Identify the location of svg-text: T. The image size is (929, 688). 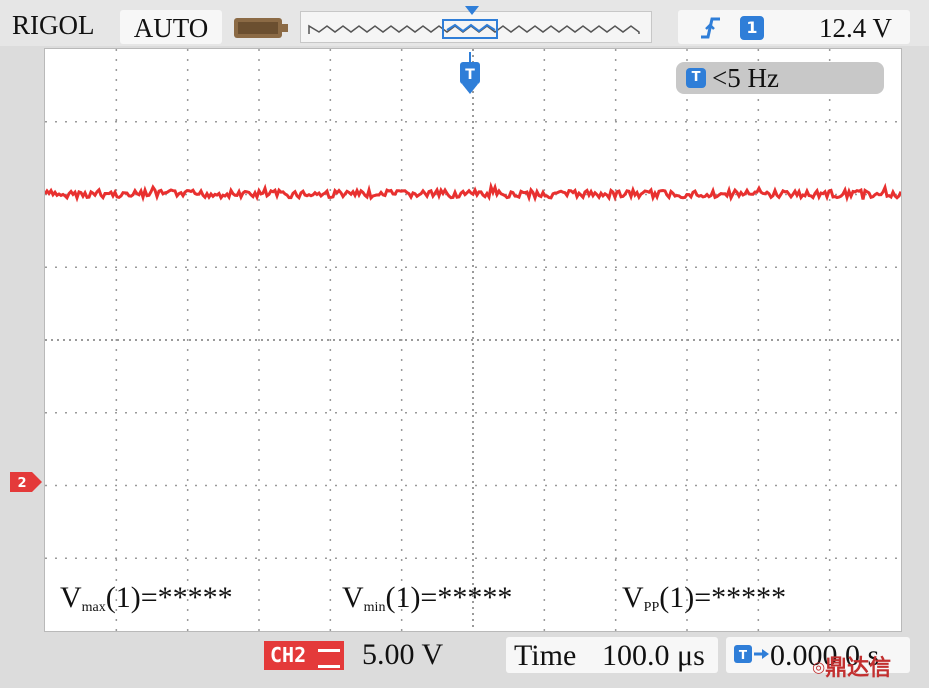
(743, 655).